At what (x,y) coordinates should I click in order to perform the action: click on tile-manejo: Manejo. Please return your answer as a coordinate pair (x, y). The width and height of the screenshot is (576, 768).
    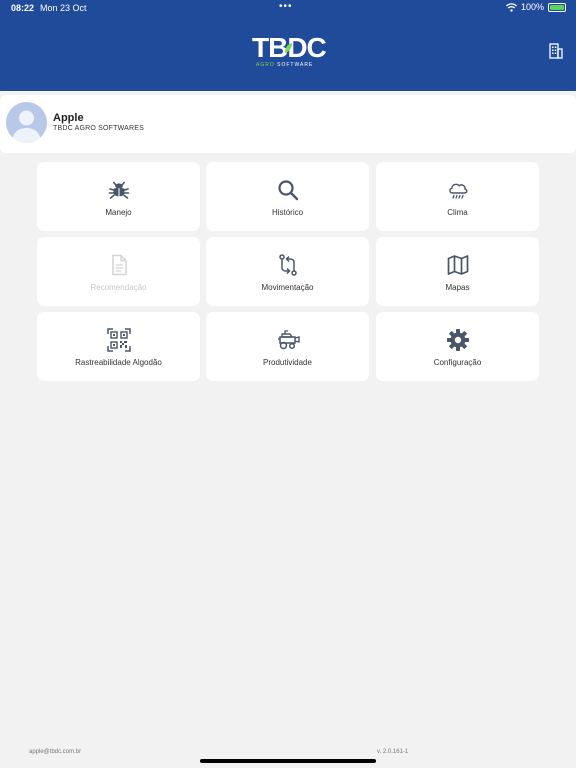
    Looking at the image, I should click on (118, 196).